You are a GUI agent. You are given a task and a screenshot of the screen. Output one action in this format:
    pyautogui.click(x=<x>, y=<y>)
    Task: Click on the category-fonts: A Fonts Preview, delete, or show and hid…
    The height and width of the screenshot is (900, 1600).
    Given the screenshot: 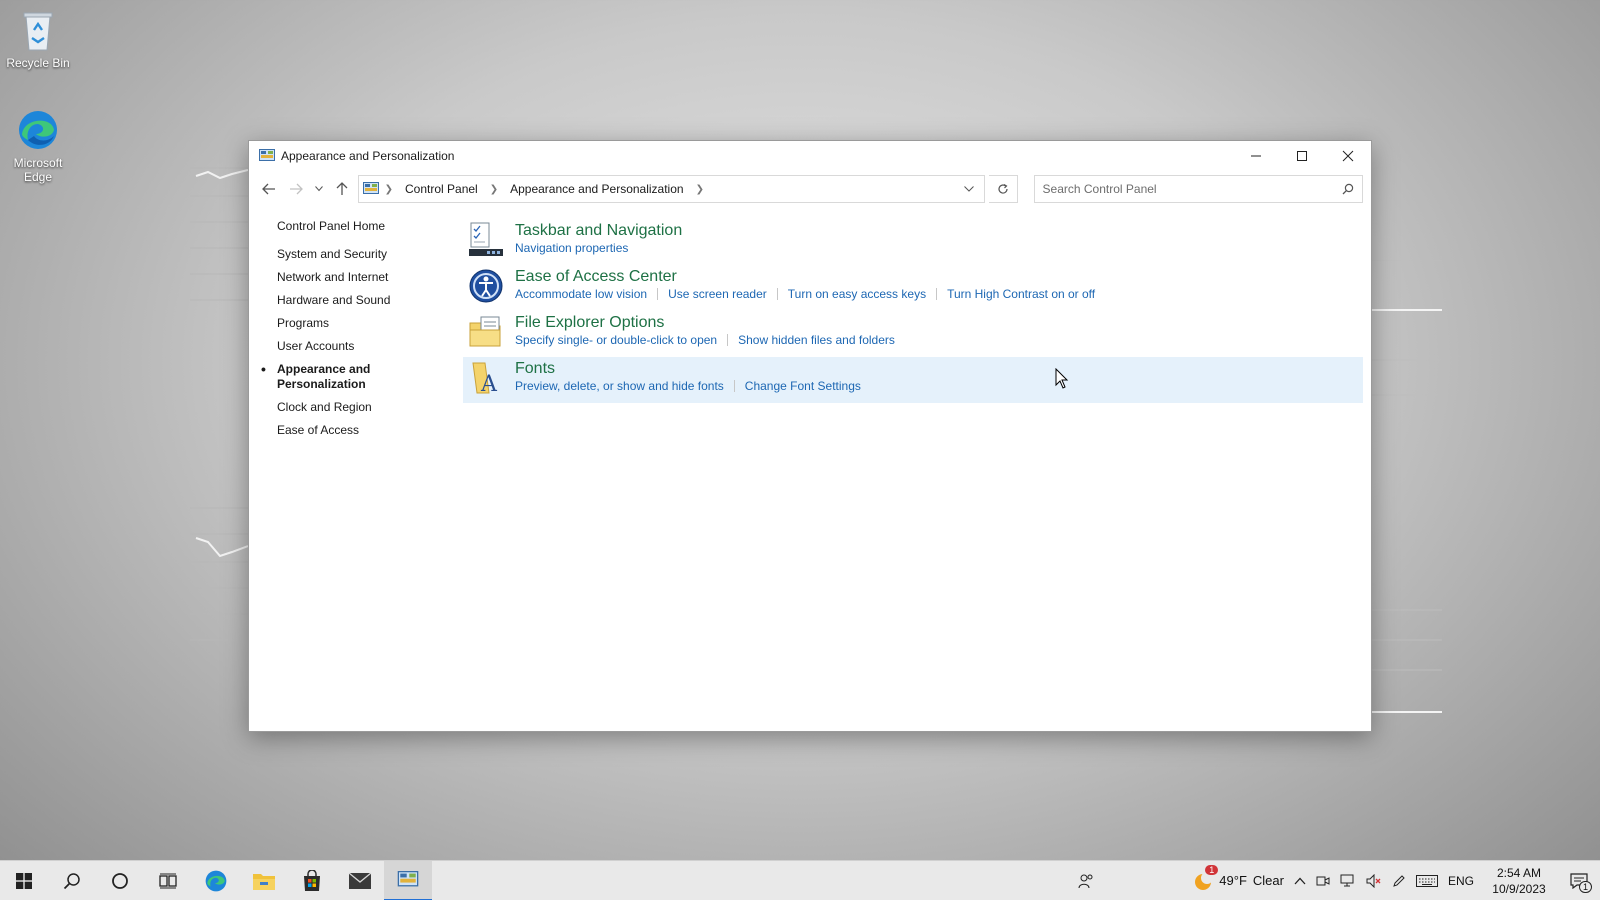 What is the action you would take?
    pyautogui.click(x=913, y=380)
    